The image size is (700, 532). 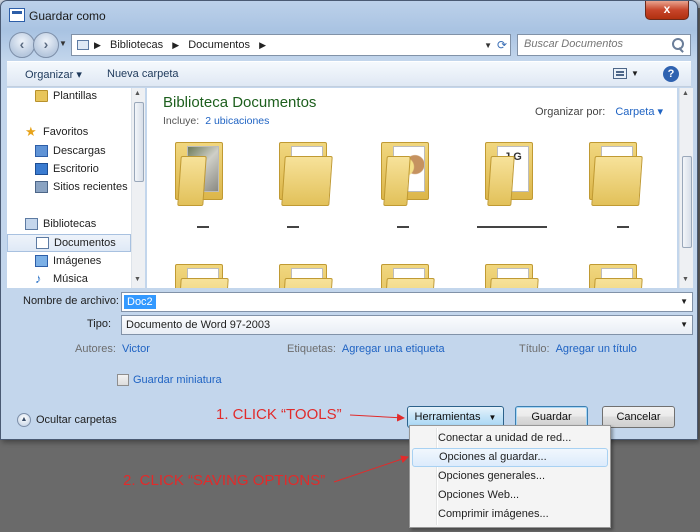 I want to click on change-view-icon, so click(x=620, y=73).